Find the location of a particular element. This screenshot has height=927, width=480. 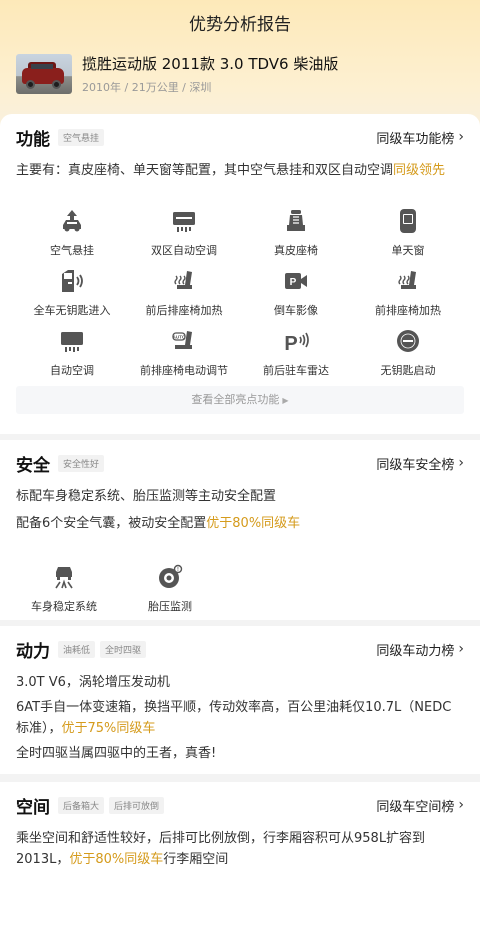

safety-rank-link: 同级车安全榜 › is located at coordinates (420, 463).